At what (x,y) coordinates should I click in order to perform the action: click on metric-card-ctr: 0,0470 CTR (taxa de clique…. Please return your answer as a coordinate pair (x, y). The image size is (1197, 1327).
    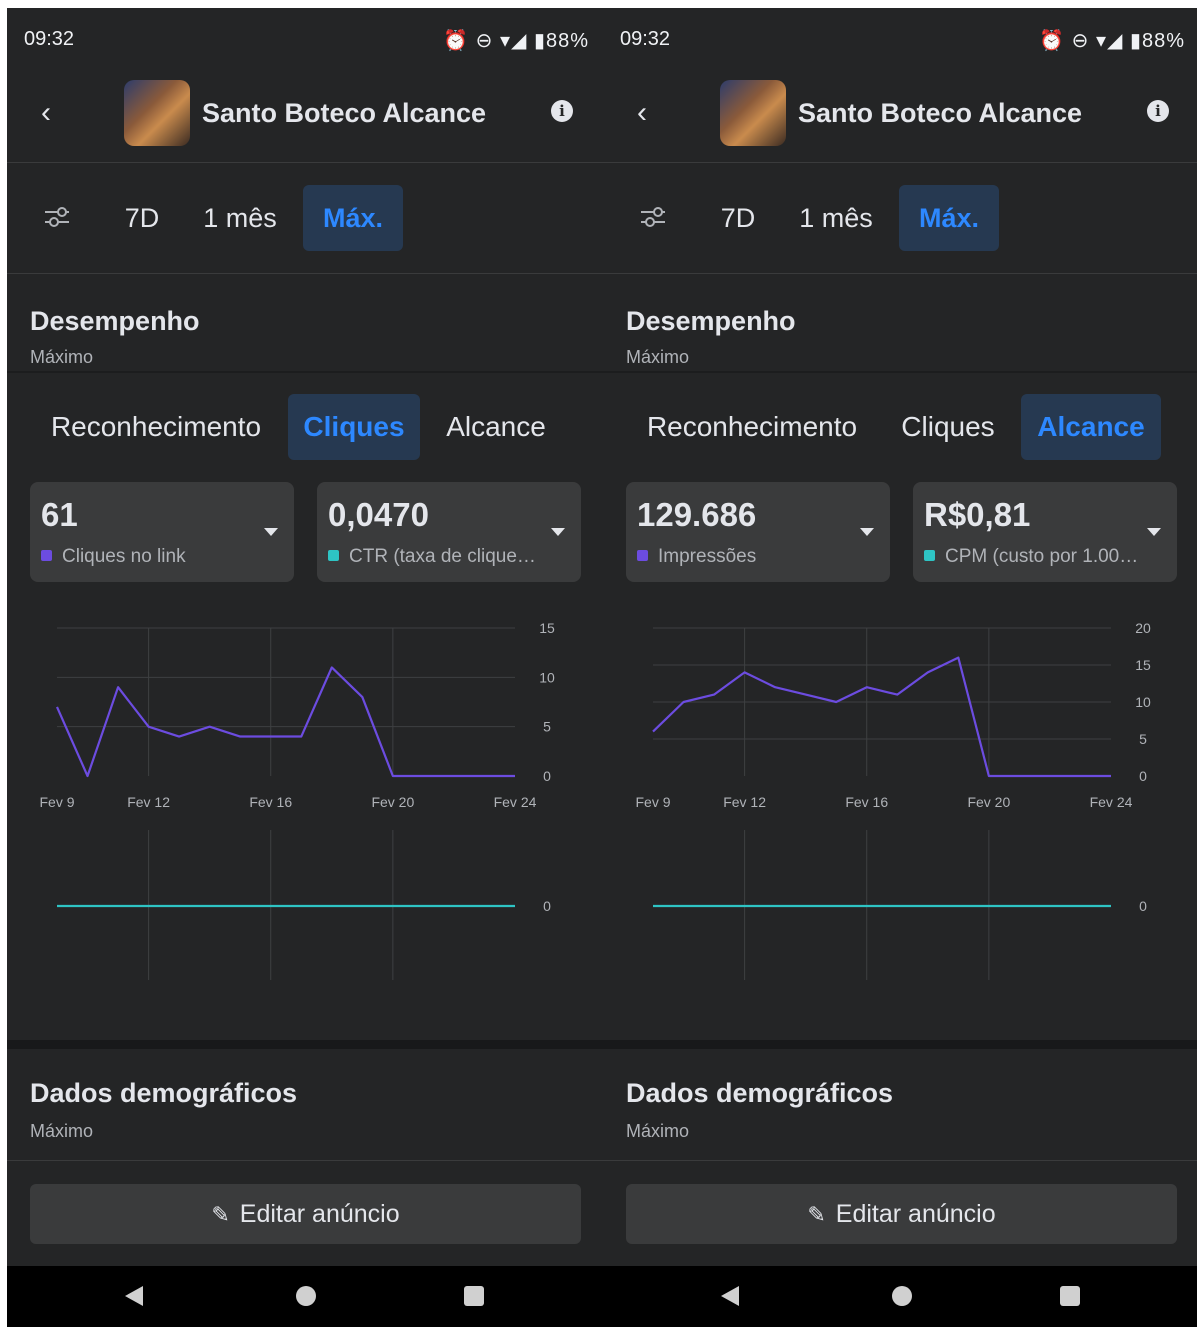
    Looking at the image, I should click on (449, 532).